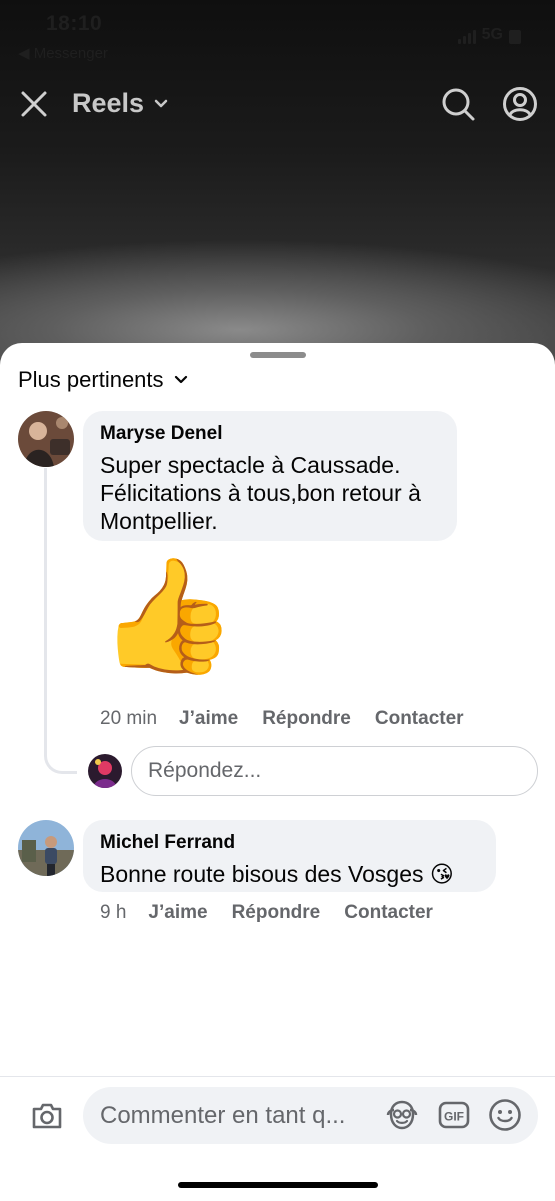  I want to click on emoji-icon, so click(505, 1115).